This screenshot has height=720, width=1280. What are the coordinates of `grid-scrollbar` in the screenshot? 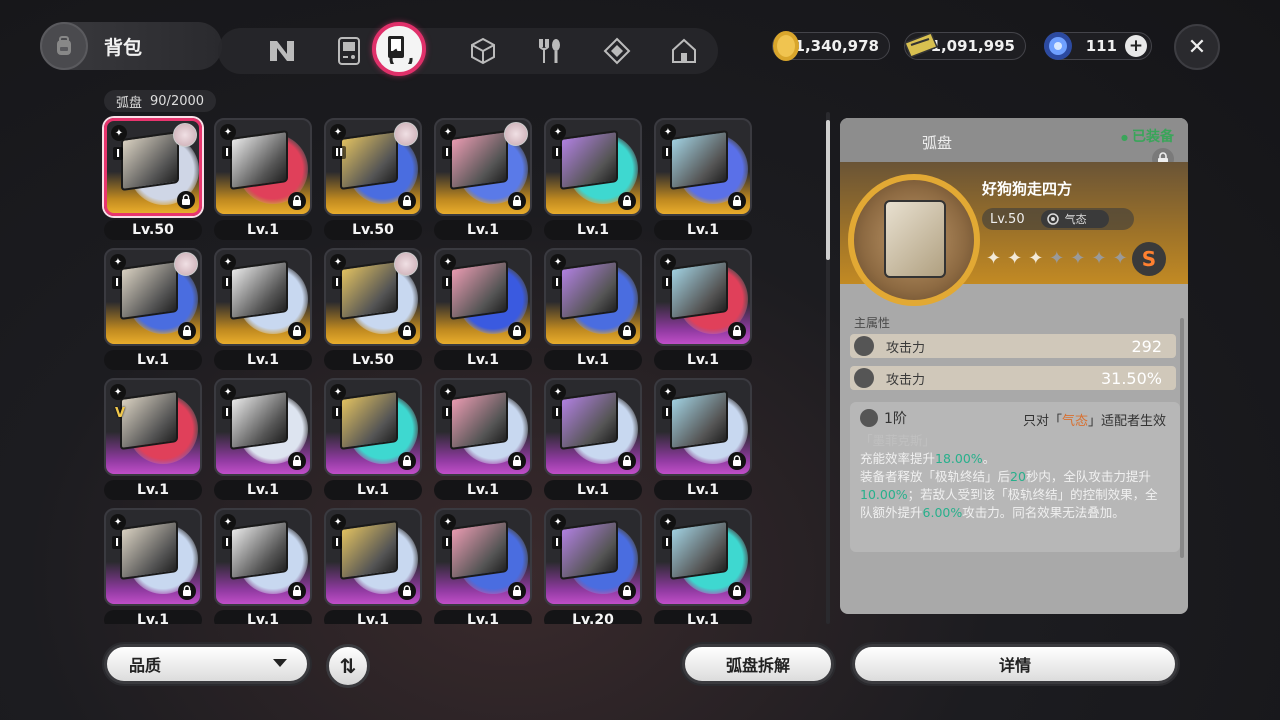 It's located at (828, 368).